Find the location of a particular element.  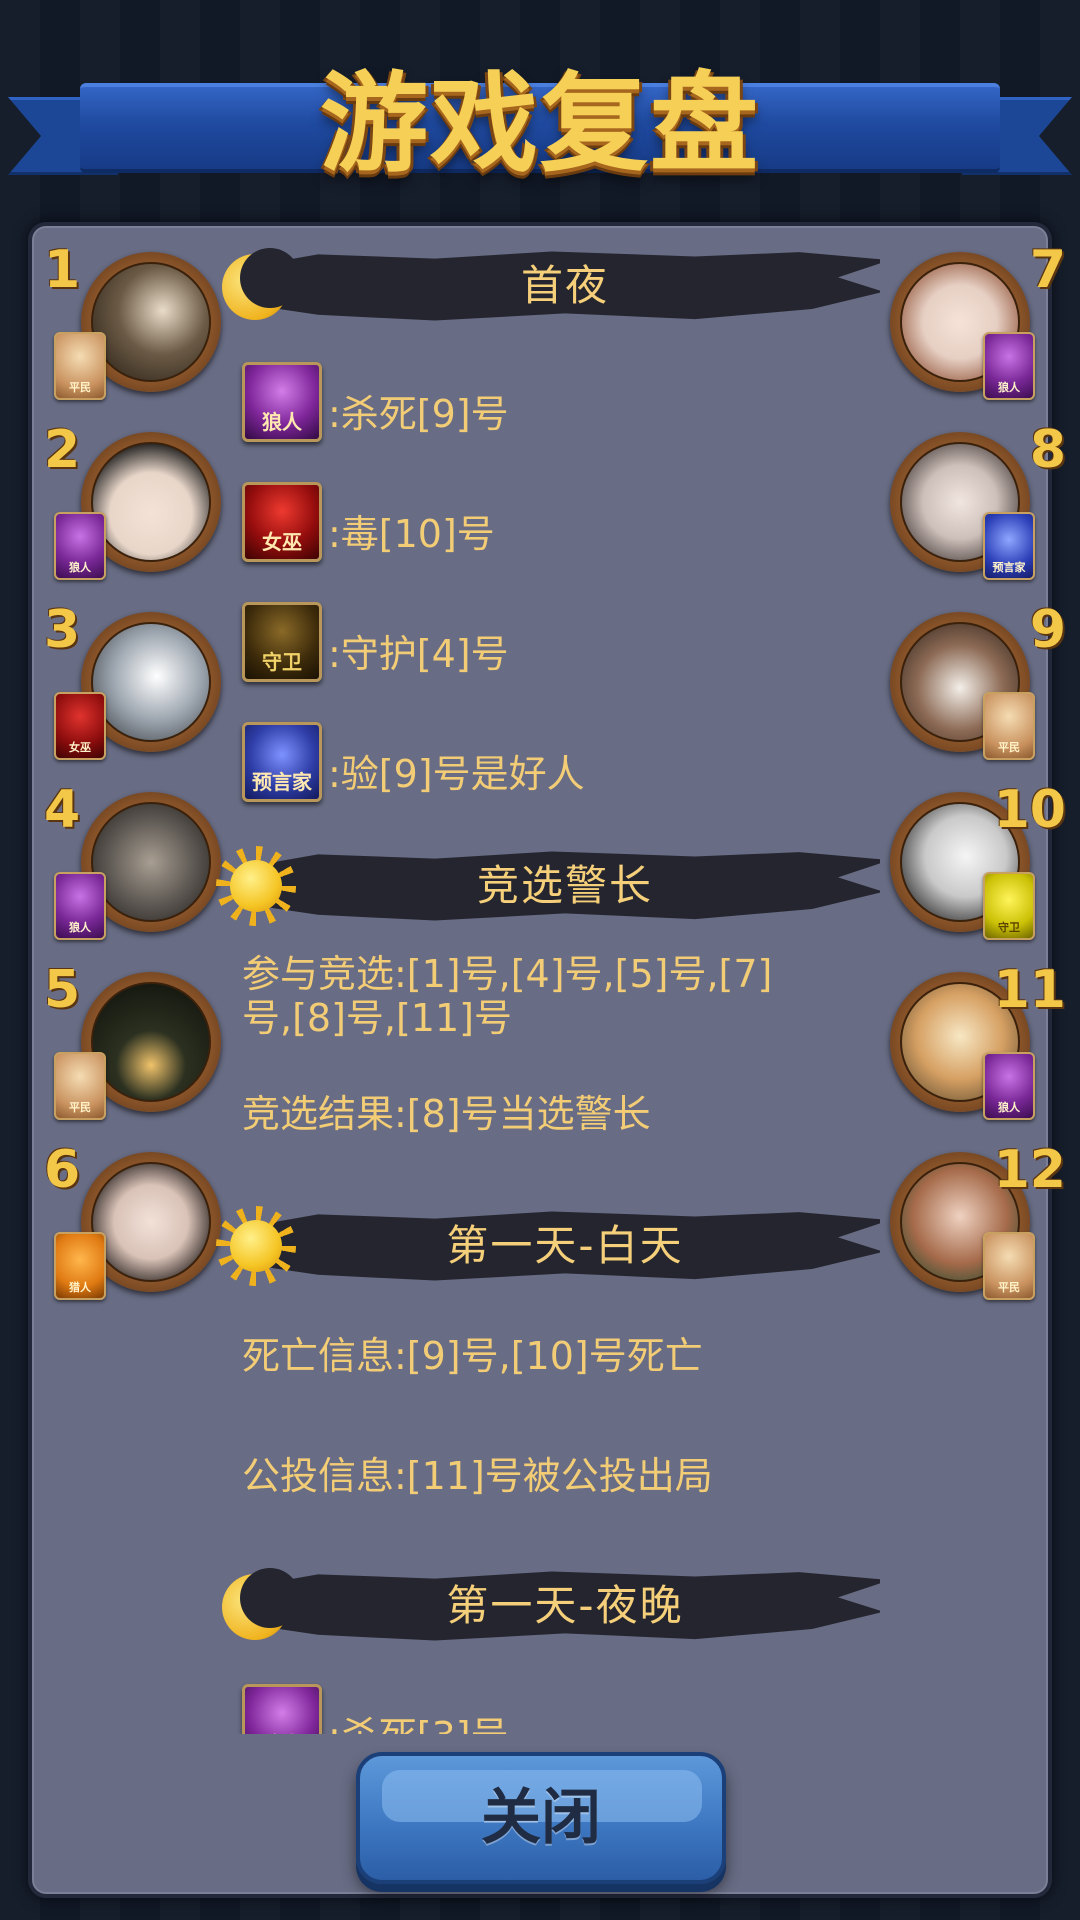

player-6: 6 猎人 is located at coordinates (128, 1226).